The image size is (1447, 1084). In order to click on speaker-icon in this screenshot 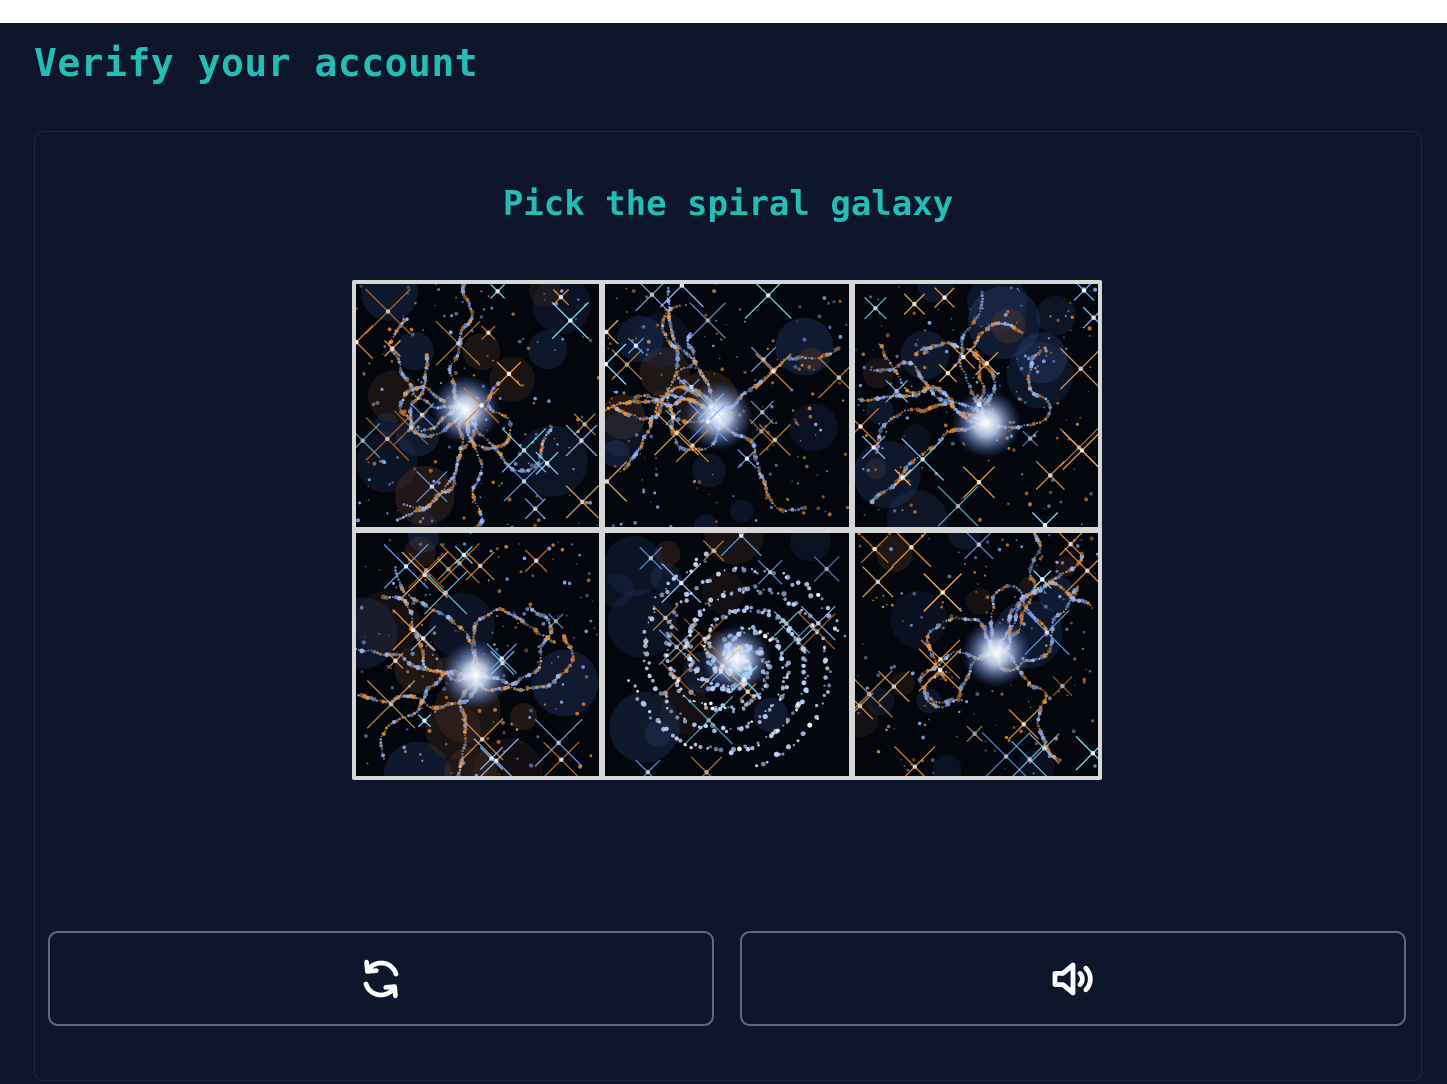, I will do `click(1072, 978)`.